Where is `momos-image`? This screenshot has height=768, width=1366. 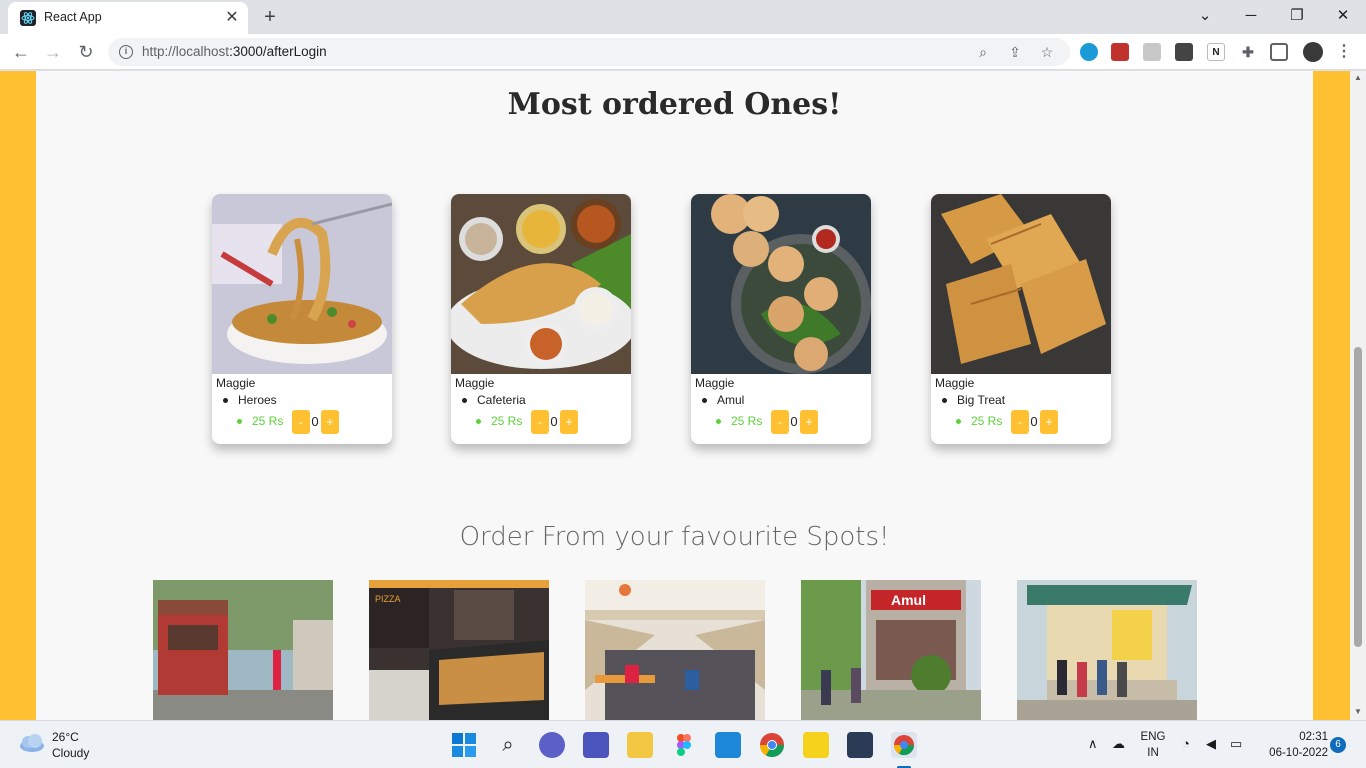
momos-image is located at coordinates (781, 284).